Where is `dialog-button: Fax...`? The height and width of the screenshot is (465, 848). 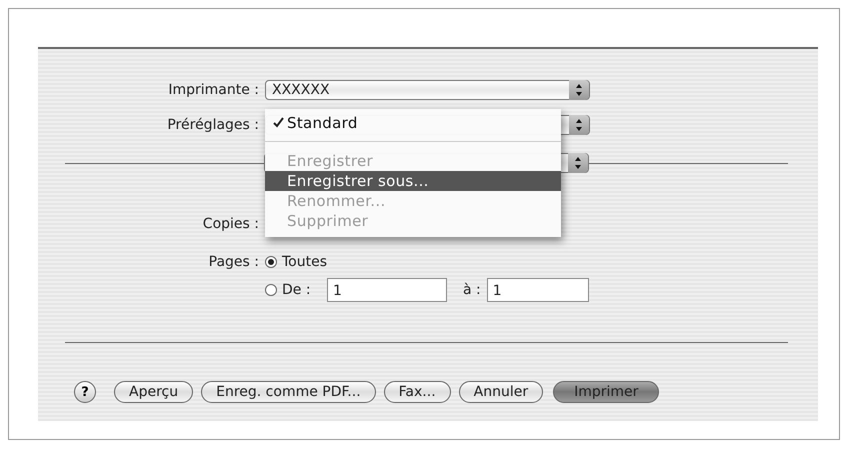
dialog-button: Fax... is located at coordinates (417, 392).